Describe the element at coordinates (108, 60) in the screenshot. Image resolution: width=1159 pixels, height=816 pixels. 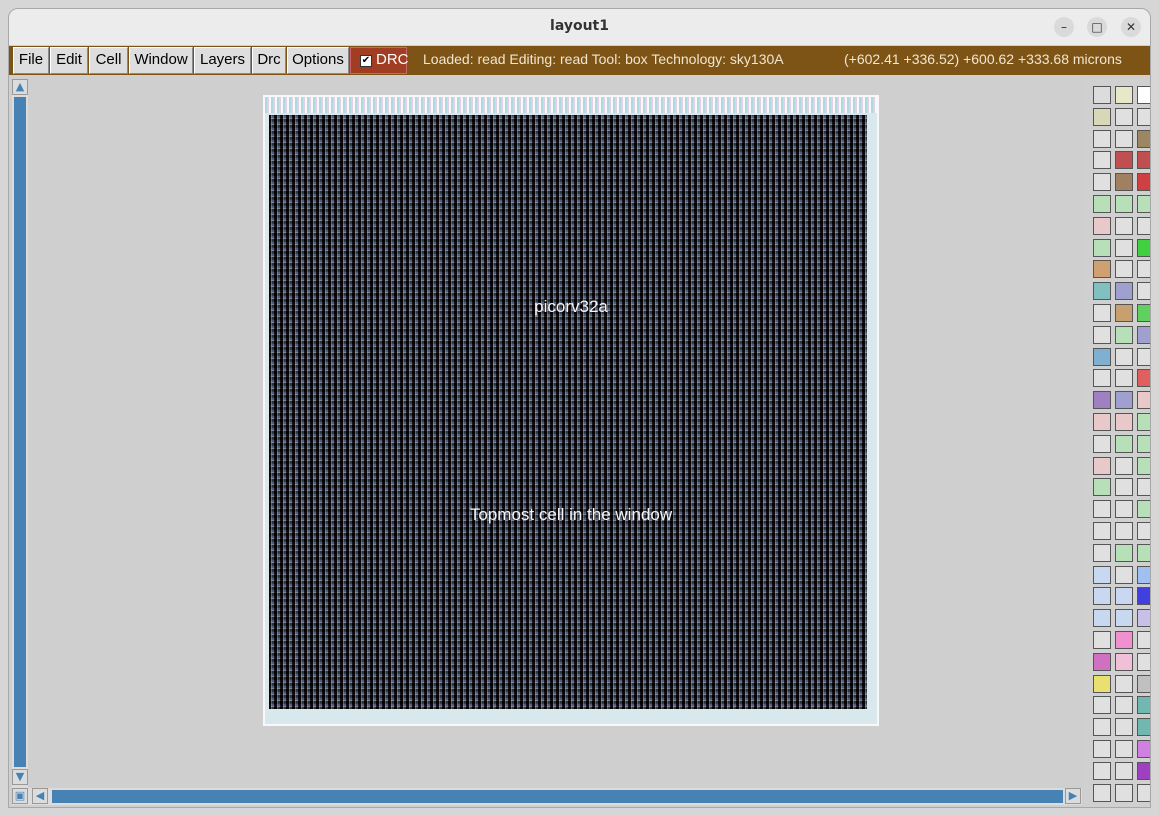
I see `menu-cell: Cell` at that location.